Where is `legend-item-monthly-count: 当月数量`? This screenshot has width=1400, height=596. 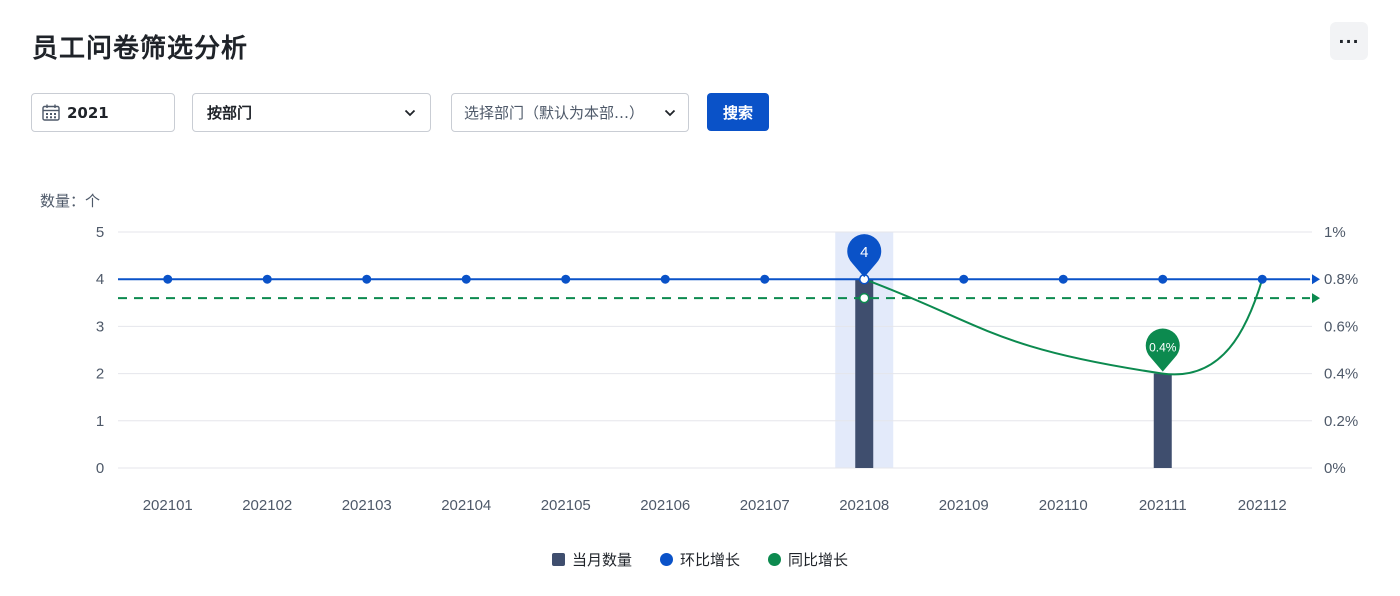
legend-item-monthly-count: 当月数量 is located at coordinates (591, 559).